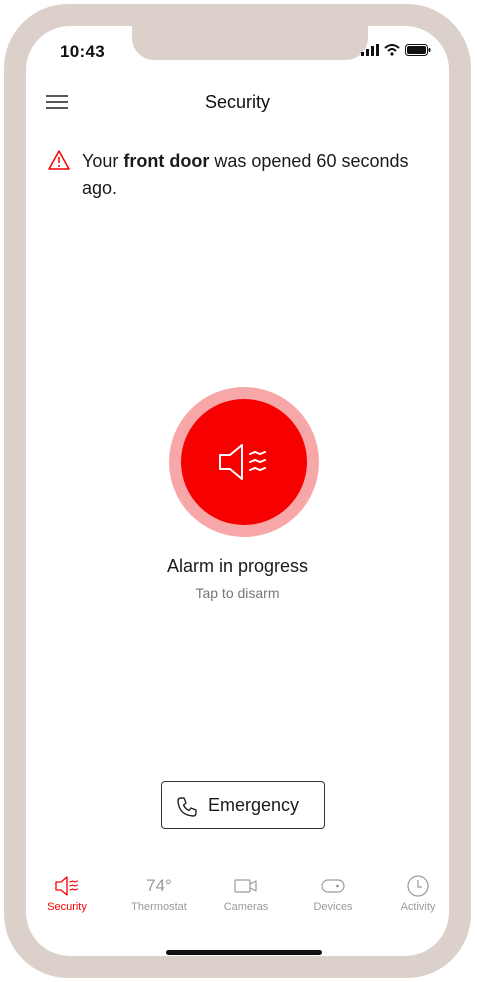 The image size is (477, 982). What do you see at coordinates (237, 593) in the screenshot?
I see `alarm-hint: Tap to disarm` at bounding box center [237, 593].